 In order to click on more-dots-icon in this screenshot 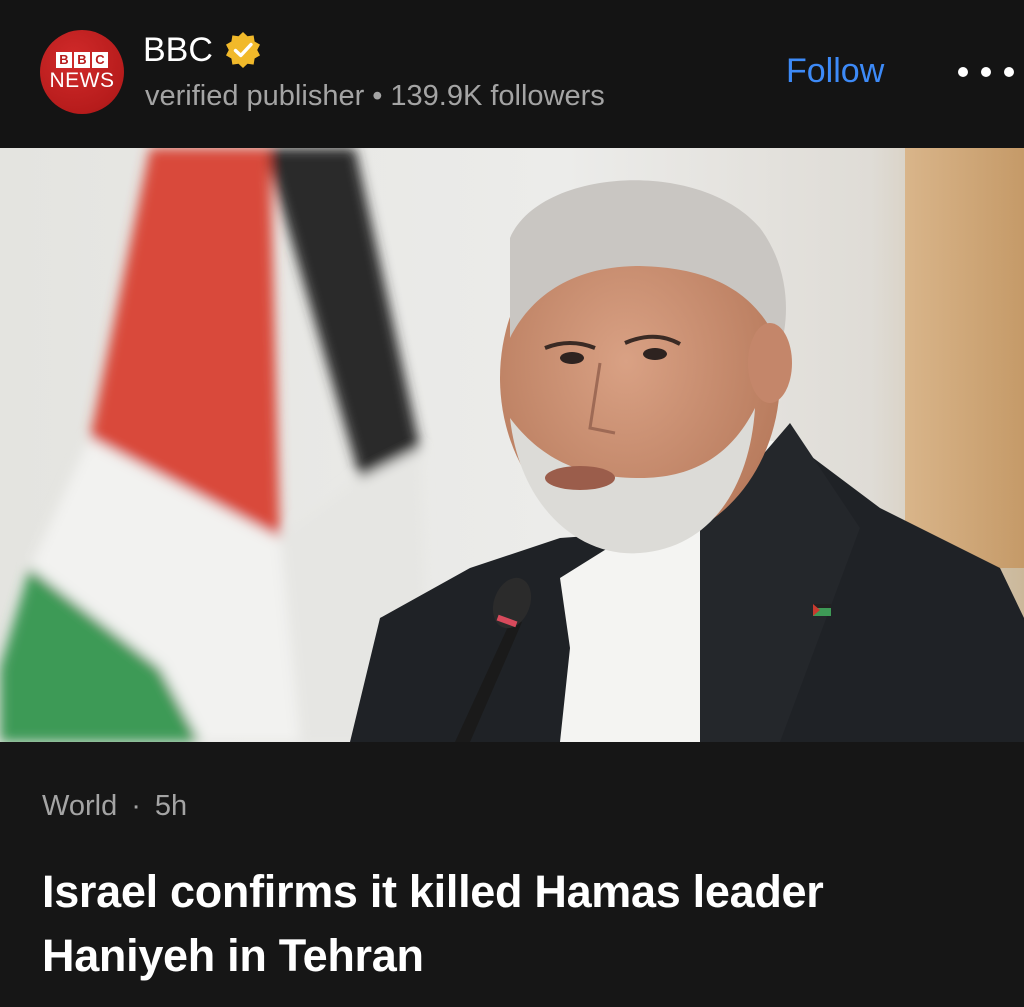, I will do `click(986, 72)`.